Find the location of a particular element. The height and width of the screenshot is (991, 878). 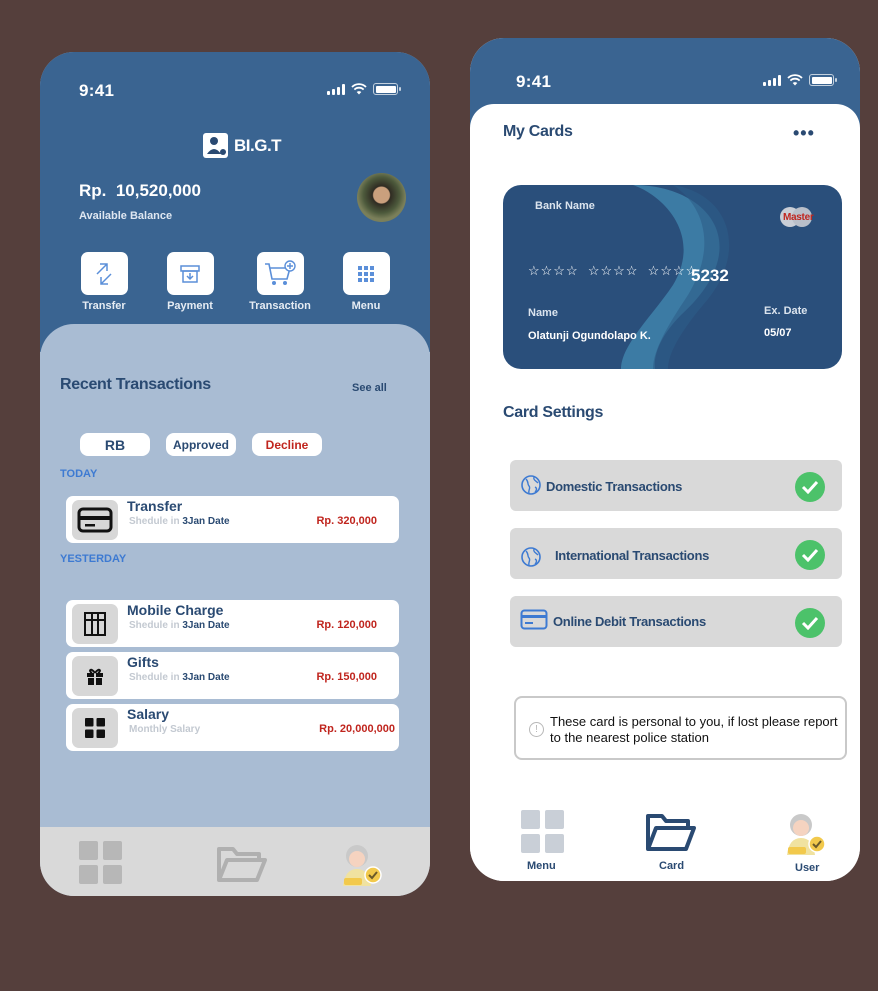

balance-label: Available Balance is located at coordinates (126, 216).